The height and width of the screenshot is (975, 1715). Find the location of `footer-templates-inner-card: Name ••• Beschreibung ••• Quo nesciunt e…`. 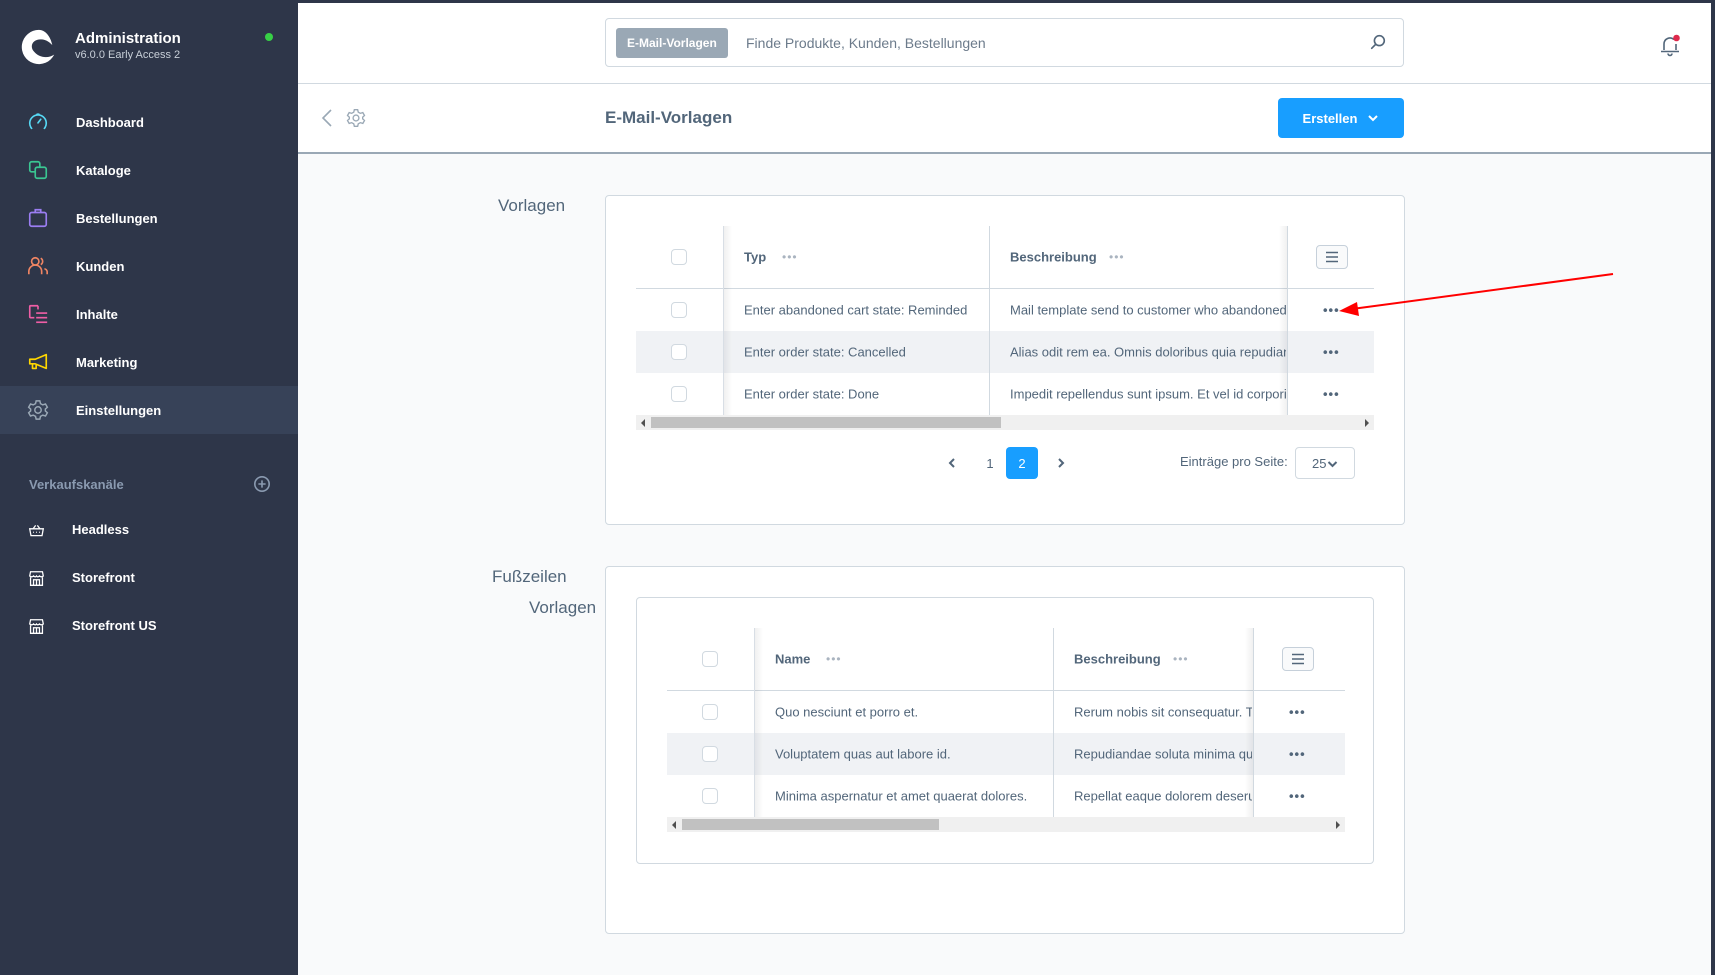

footer-templates-inner-card: Name ••• Beschreibung ••• Quo nesciunt e… is located at coordinates (1005, 730).